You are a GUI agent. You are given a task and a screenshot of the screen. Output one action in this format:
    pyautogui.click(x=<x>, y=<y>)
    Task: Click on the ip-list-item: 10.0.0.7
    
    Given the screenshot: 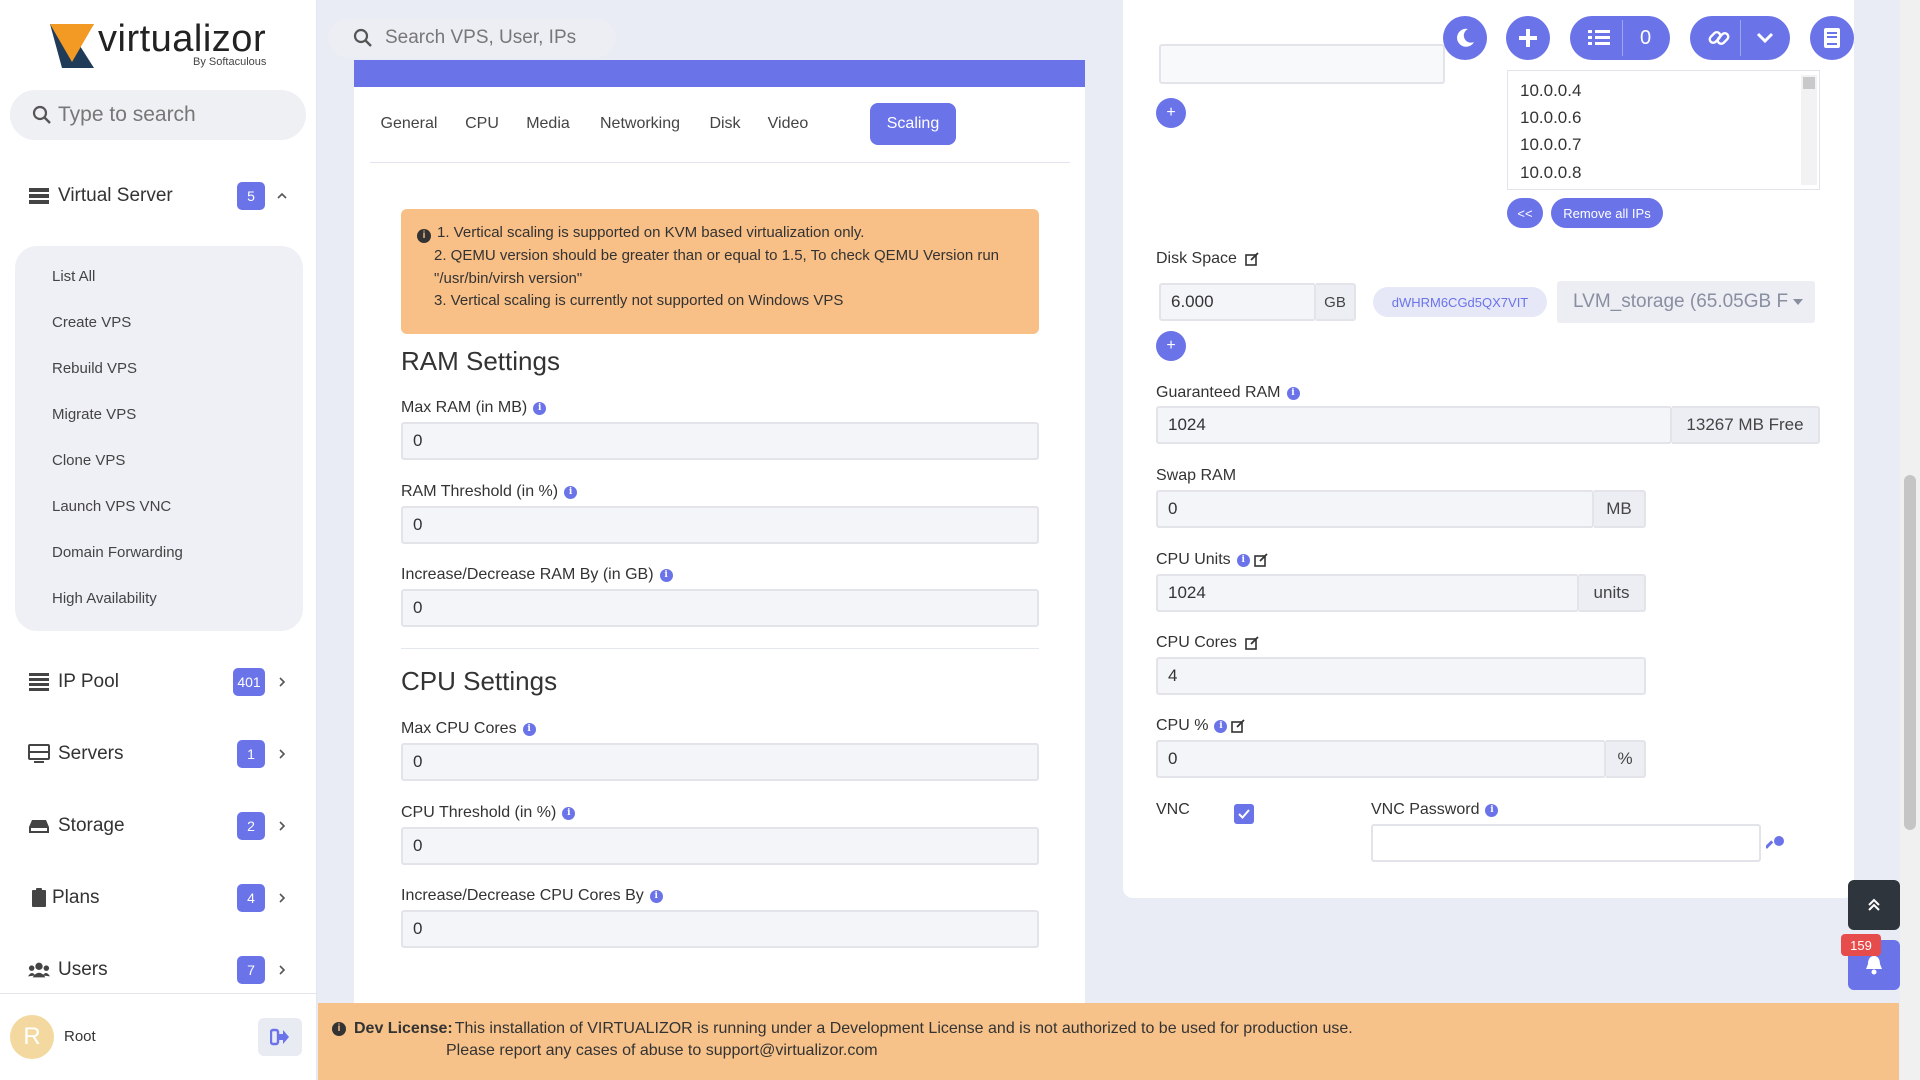 What is the action you would take?
    pyautogui.click(x=1550, y=145)
    